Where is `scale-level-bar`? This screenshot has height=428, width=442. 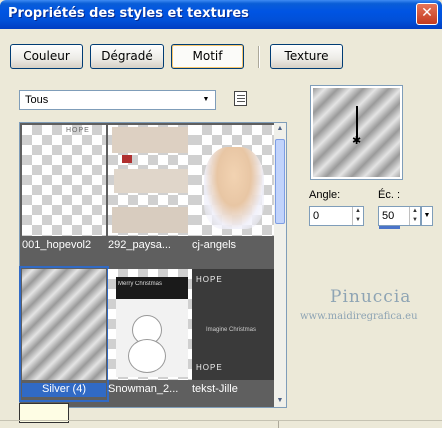
scale-level-bar is located at coordinates (389, 227).